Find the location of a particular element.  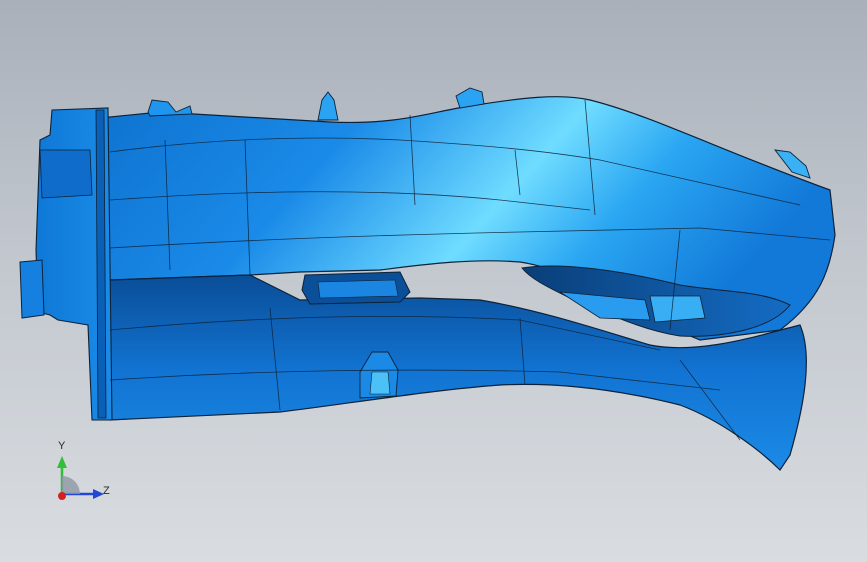

z-axis-label: Z is located at coordinates (106, 491).